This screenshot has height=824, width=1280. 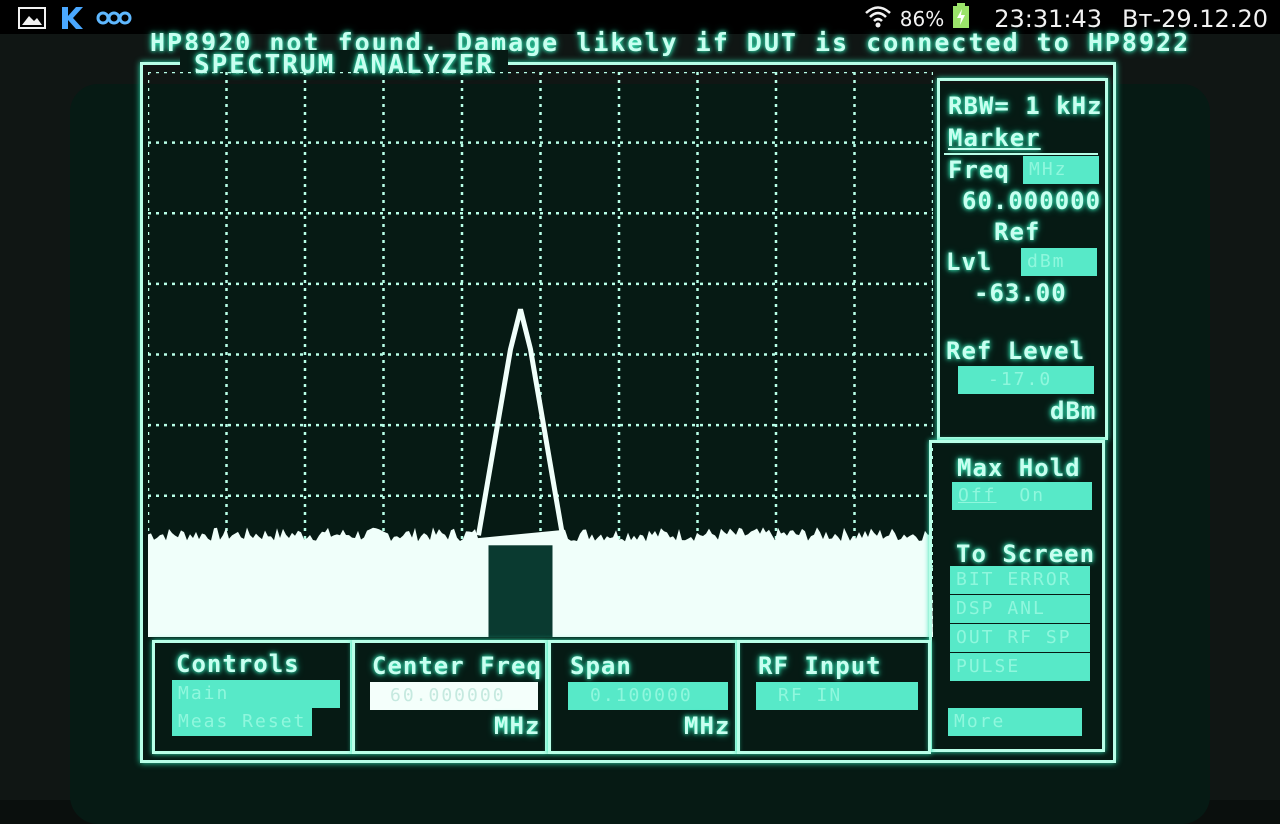 What do you see at coordinates (1061, 170) in the screenshot?
I see `freq-unit-field: MHz` at bounding box center [1061, 170].